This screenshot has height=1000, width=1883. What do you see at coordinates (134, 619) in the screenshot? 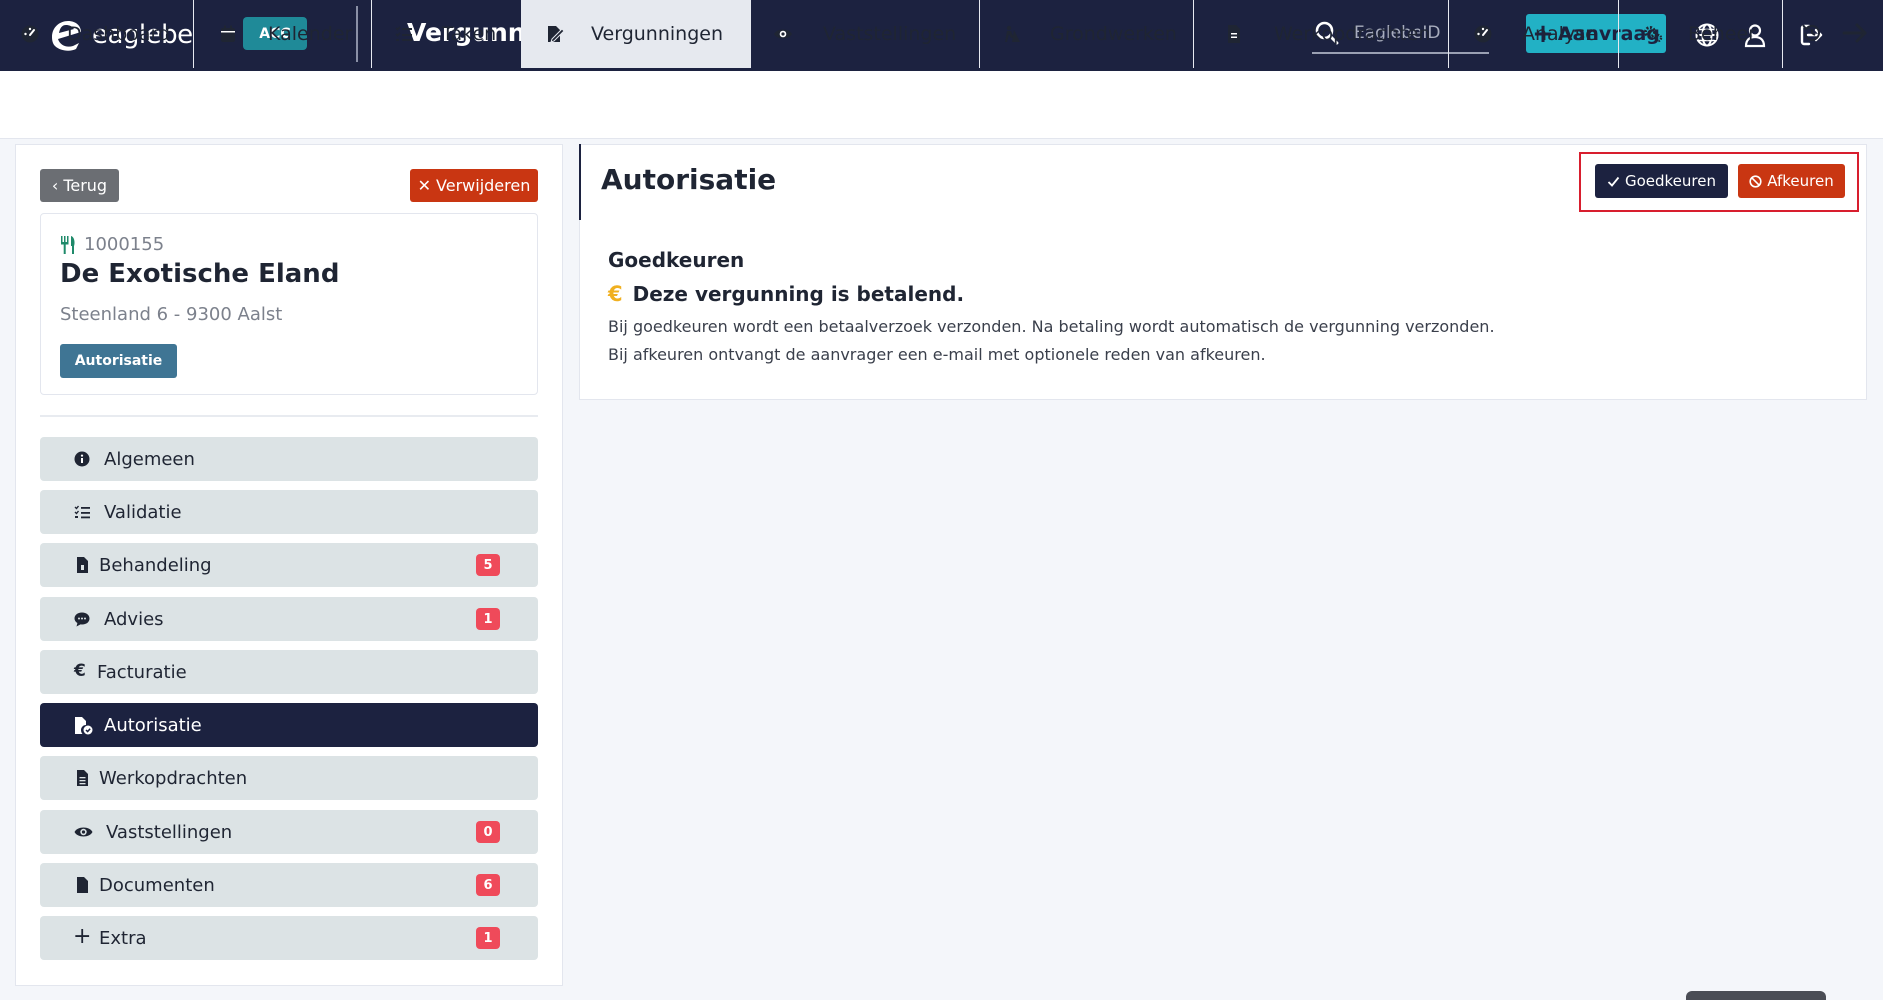
I see `menu-label: Advies` at bounding box center [134, 619].